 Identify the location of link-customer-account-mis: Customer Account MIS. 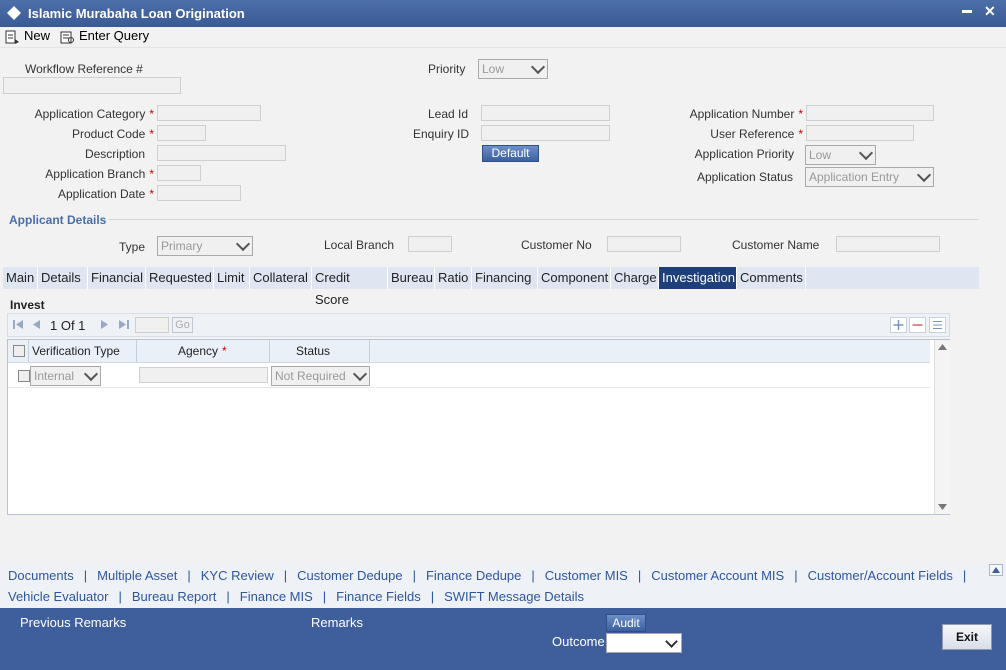
(717, 575).